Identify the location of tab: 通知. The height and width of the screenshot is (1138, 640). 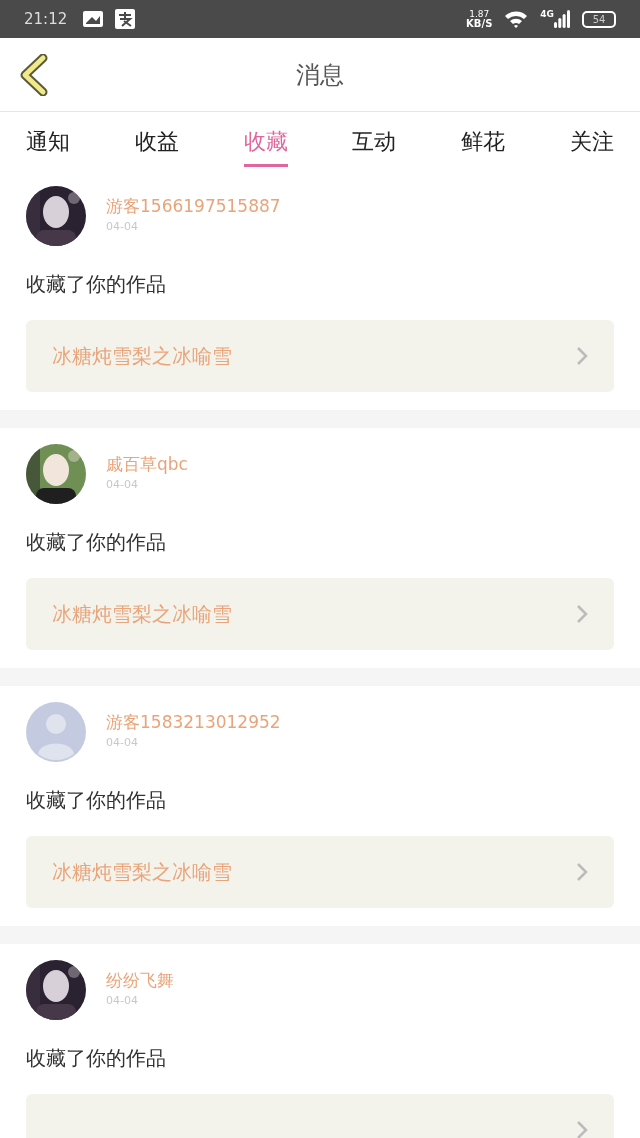
(48, 141).